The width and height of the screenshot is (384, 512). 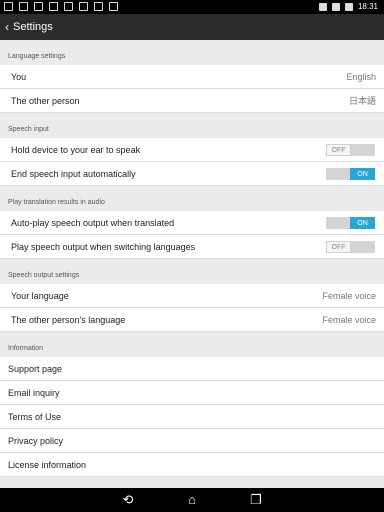 I want to click on row-label: The other person, so click(x=45, y=100).